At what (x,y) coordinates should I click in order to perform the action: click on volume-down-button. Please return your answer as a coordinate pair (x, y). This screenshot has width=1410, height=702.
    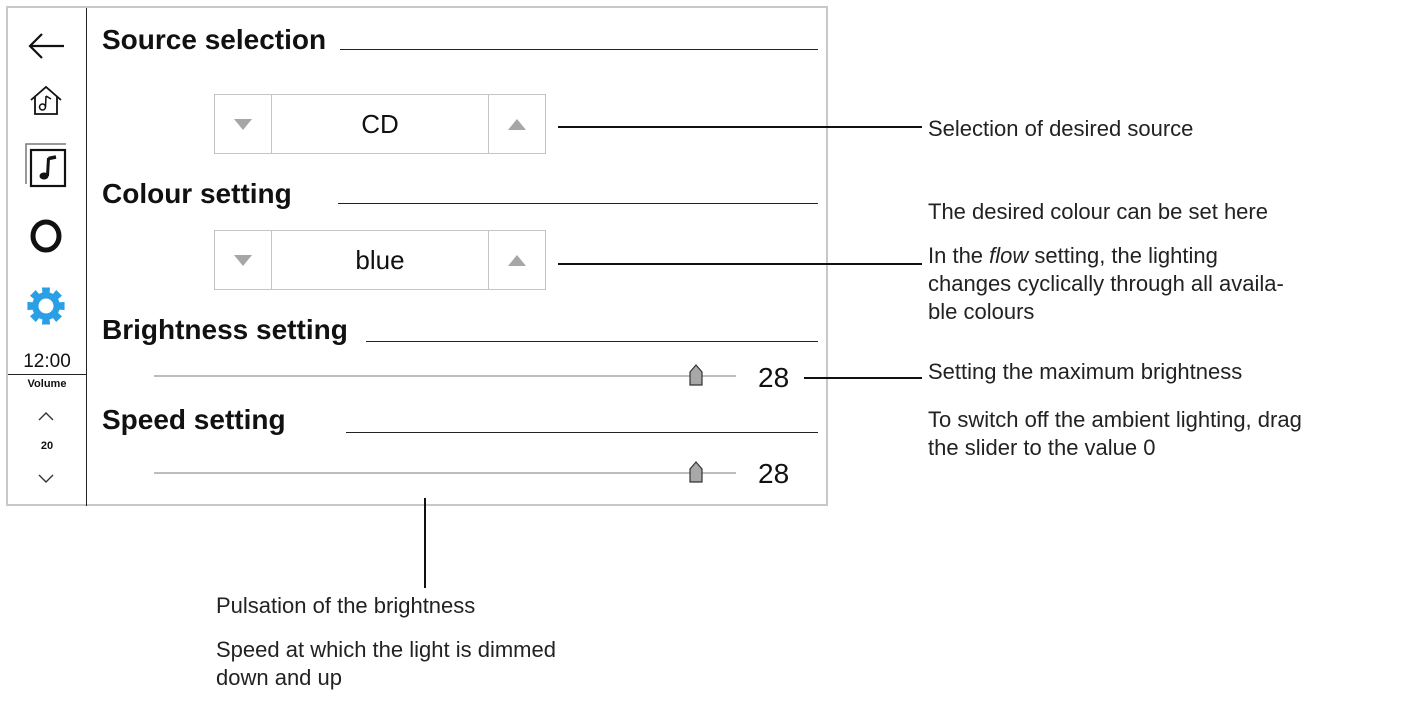
    Looking at the image, I should click on (46, 478).